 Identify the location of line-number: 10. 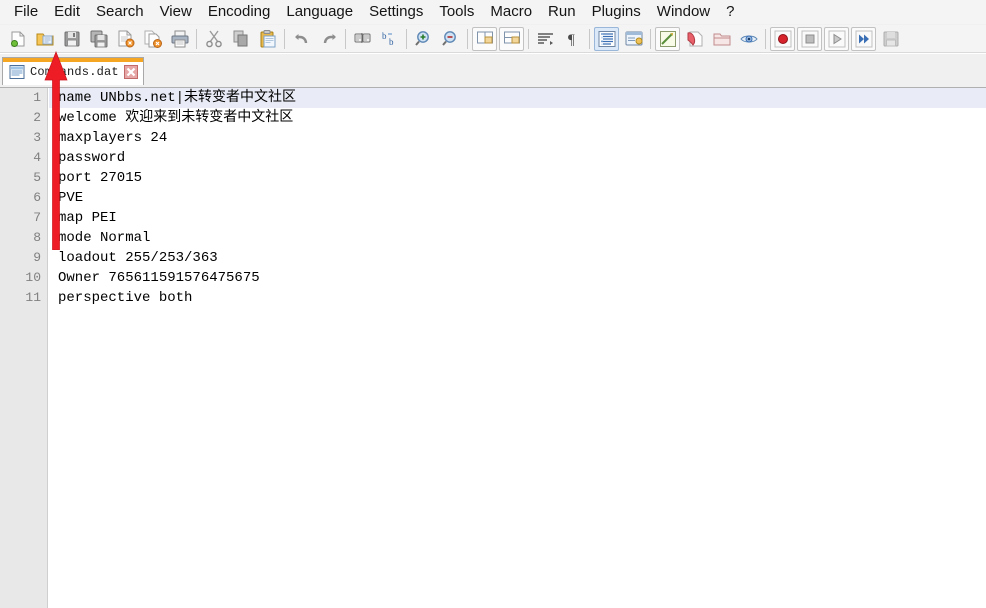
(33, 277).